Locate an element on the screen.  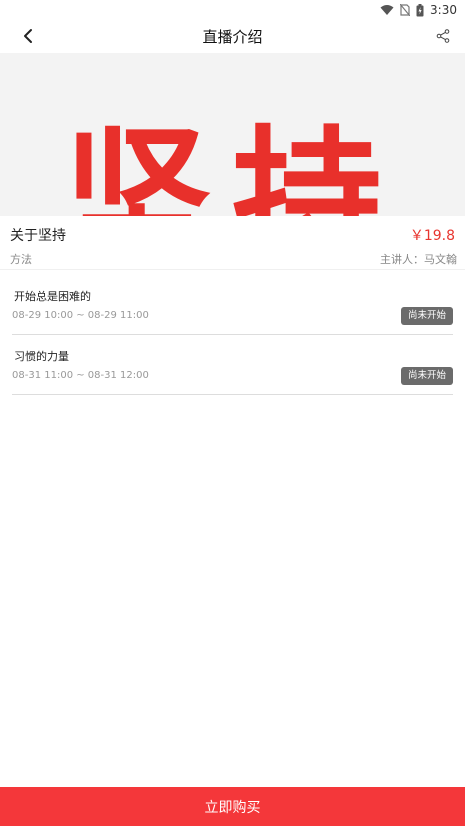
lesson-item: 习惯的力量 08-31 11:00 ~ 08-31 12:00 尚未开始 is located at coordinates (232, 365).